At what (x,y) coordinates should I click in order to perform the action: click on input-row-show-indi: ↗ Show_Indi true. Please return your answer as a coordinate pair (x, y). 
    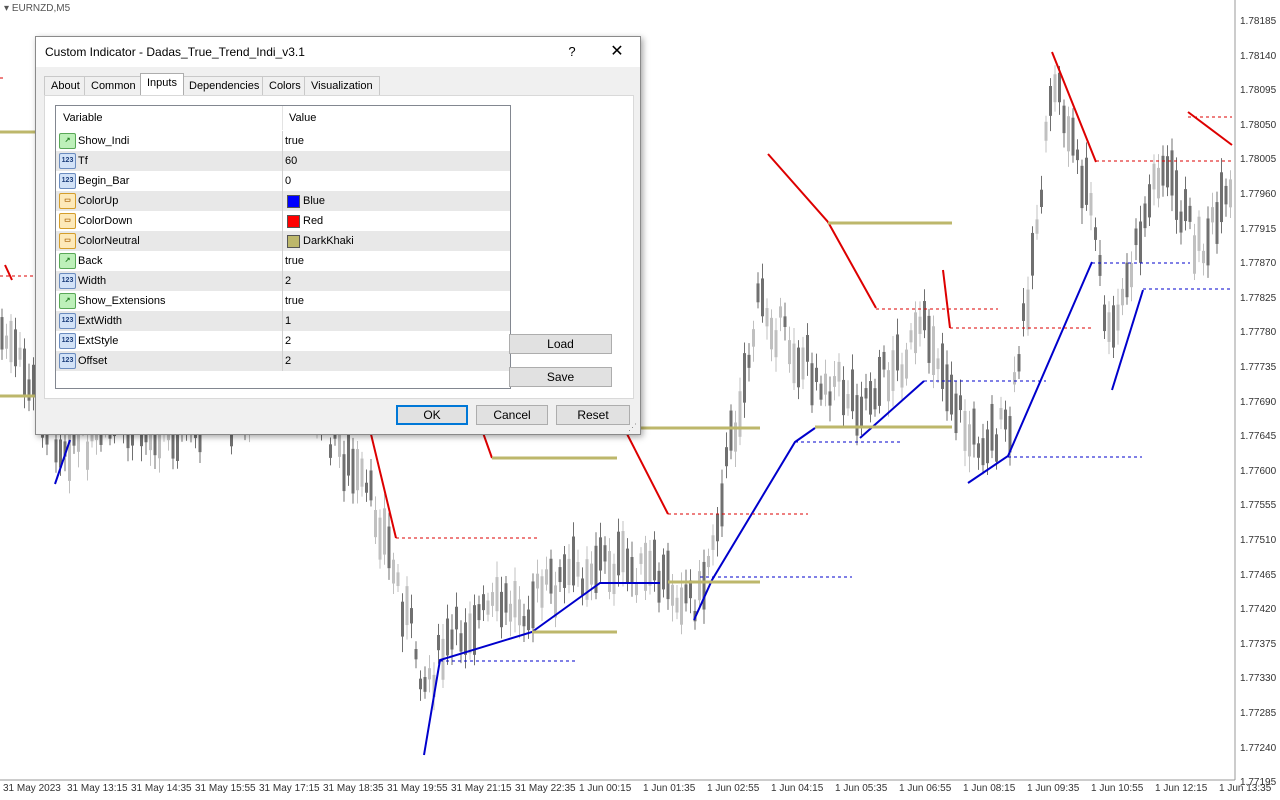
    Looking at the image, I should click on (283, 141).